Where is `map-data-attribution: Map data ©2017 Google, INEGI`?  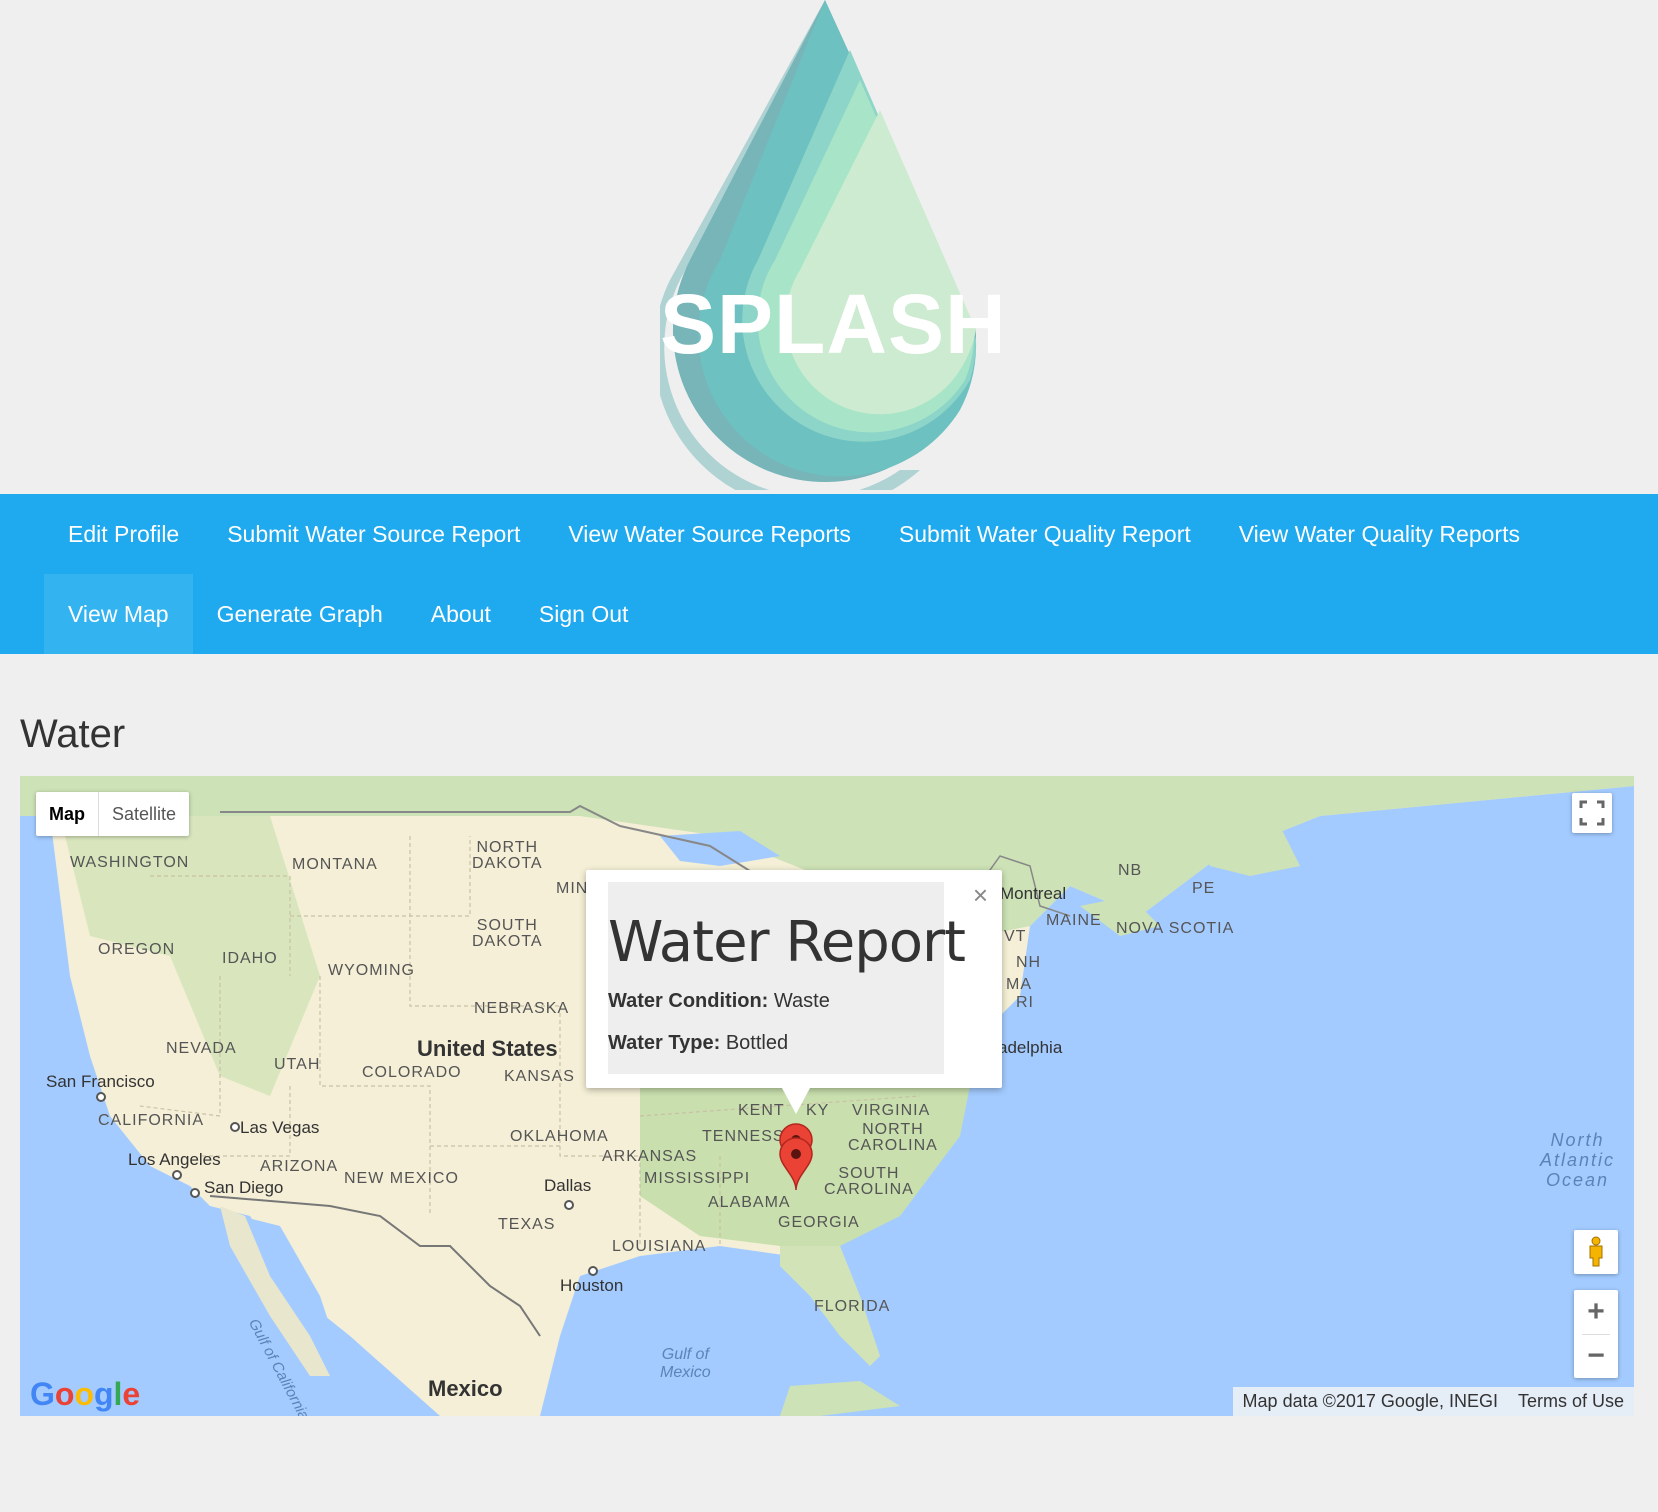
map-data-attribution: Map data ©2017 Google, INEGI is located at coordinates (1370, 1401).